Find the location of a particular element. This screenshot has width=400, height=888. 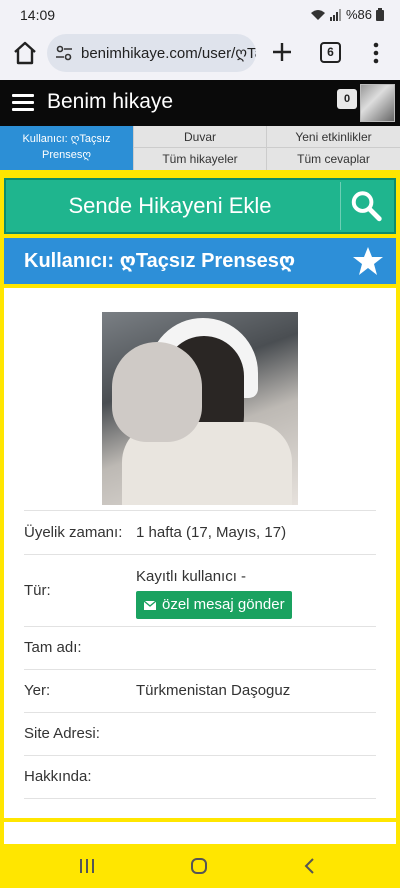

notification-badge: 0 is located at coordinates (347, 99).